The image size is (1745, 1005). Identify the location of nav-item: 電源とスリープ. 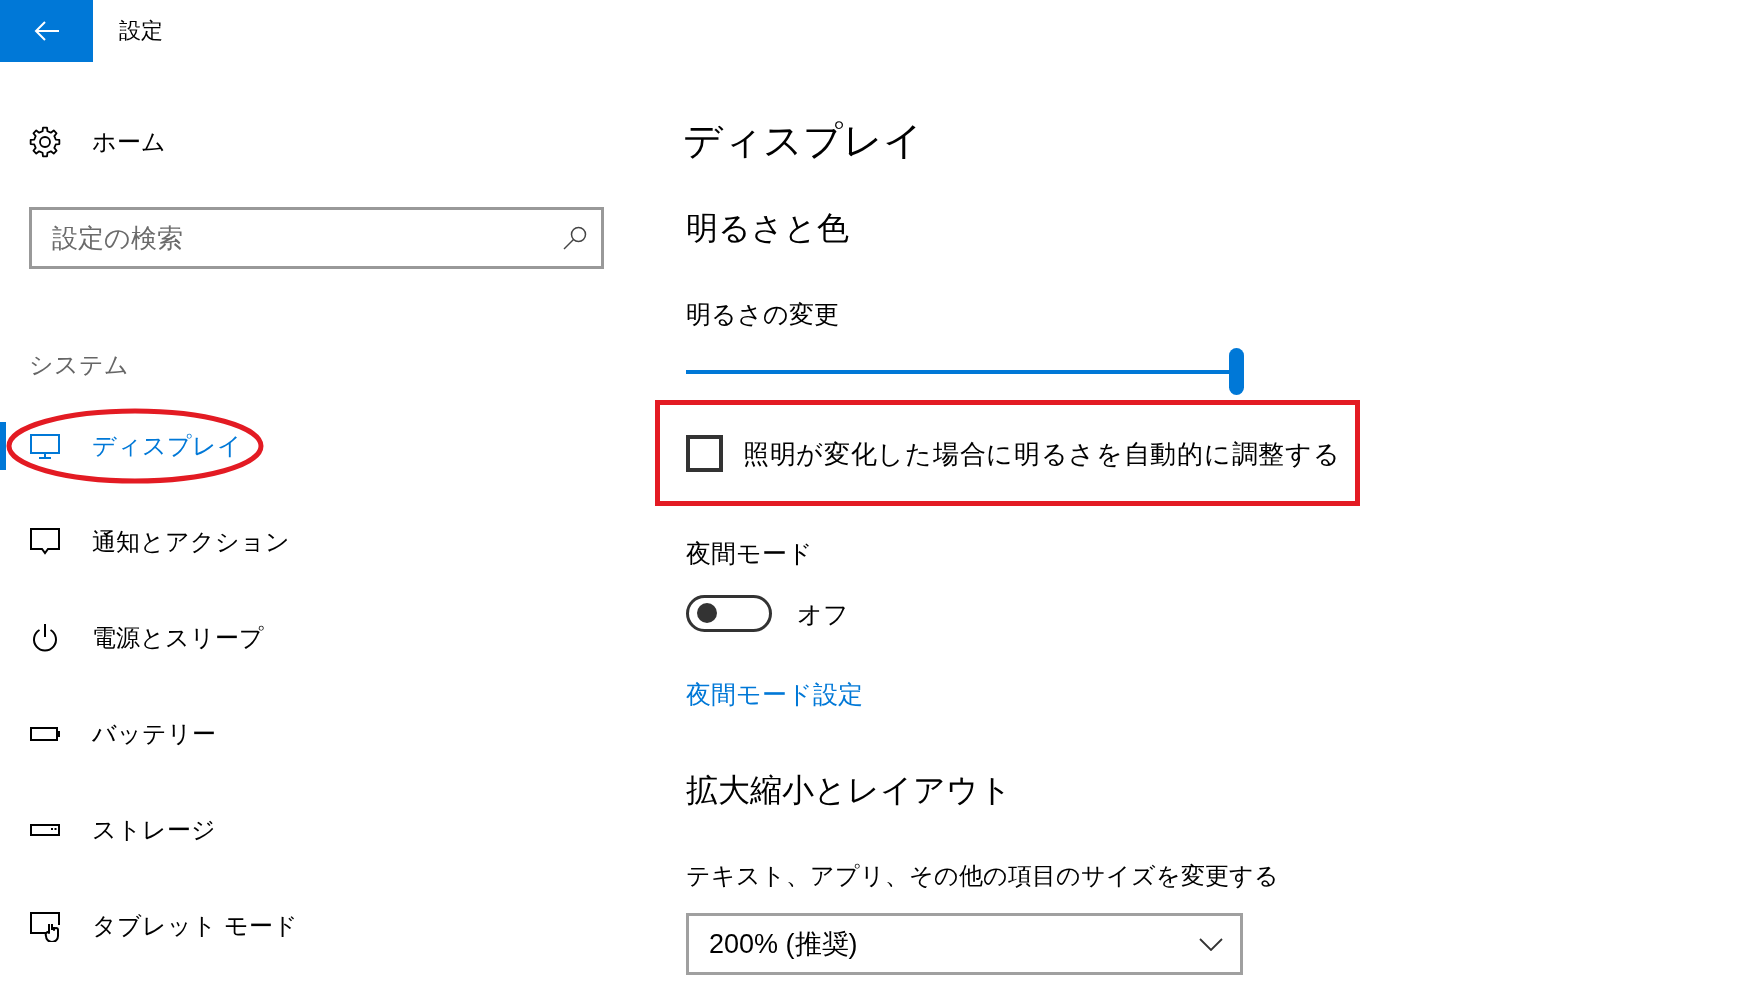
(310, 638).